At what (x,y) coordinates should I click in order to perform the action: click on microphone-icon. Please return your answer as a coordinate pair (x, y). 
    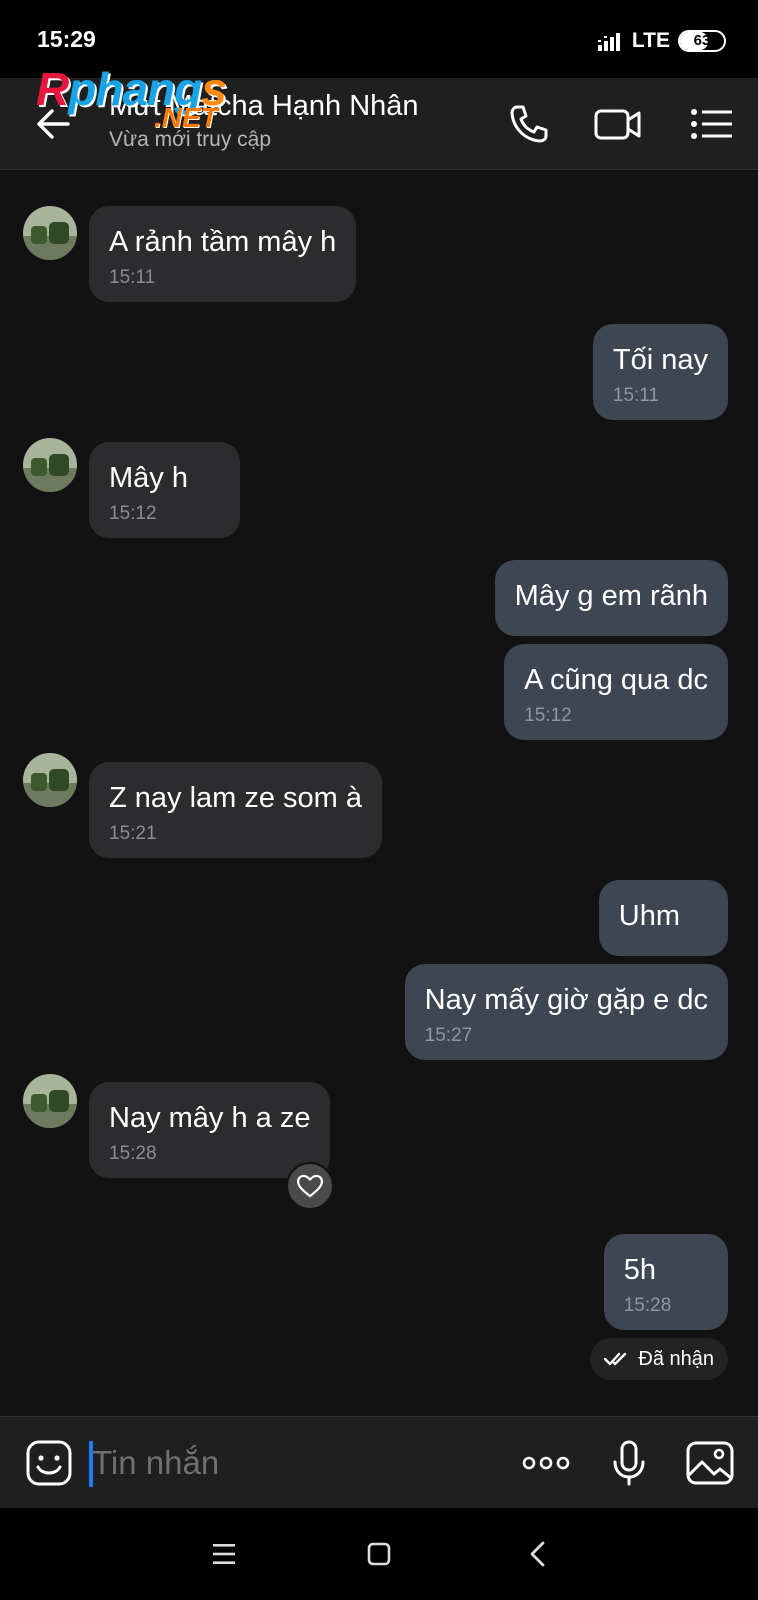
    Looking at the image, I should click on (629, 1463).